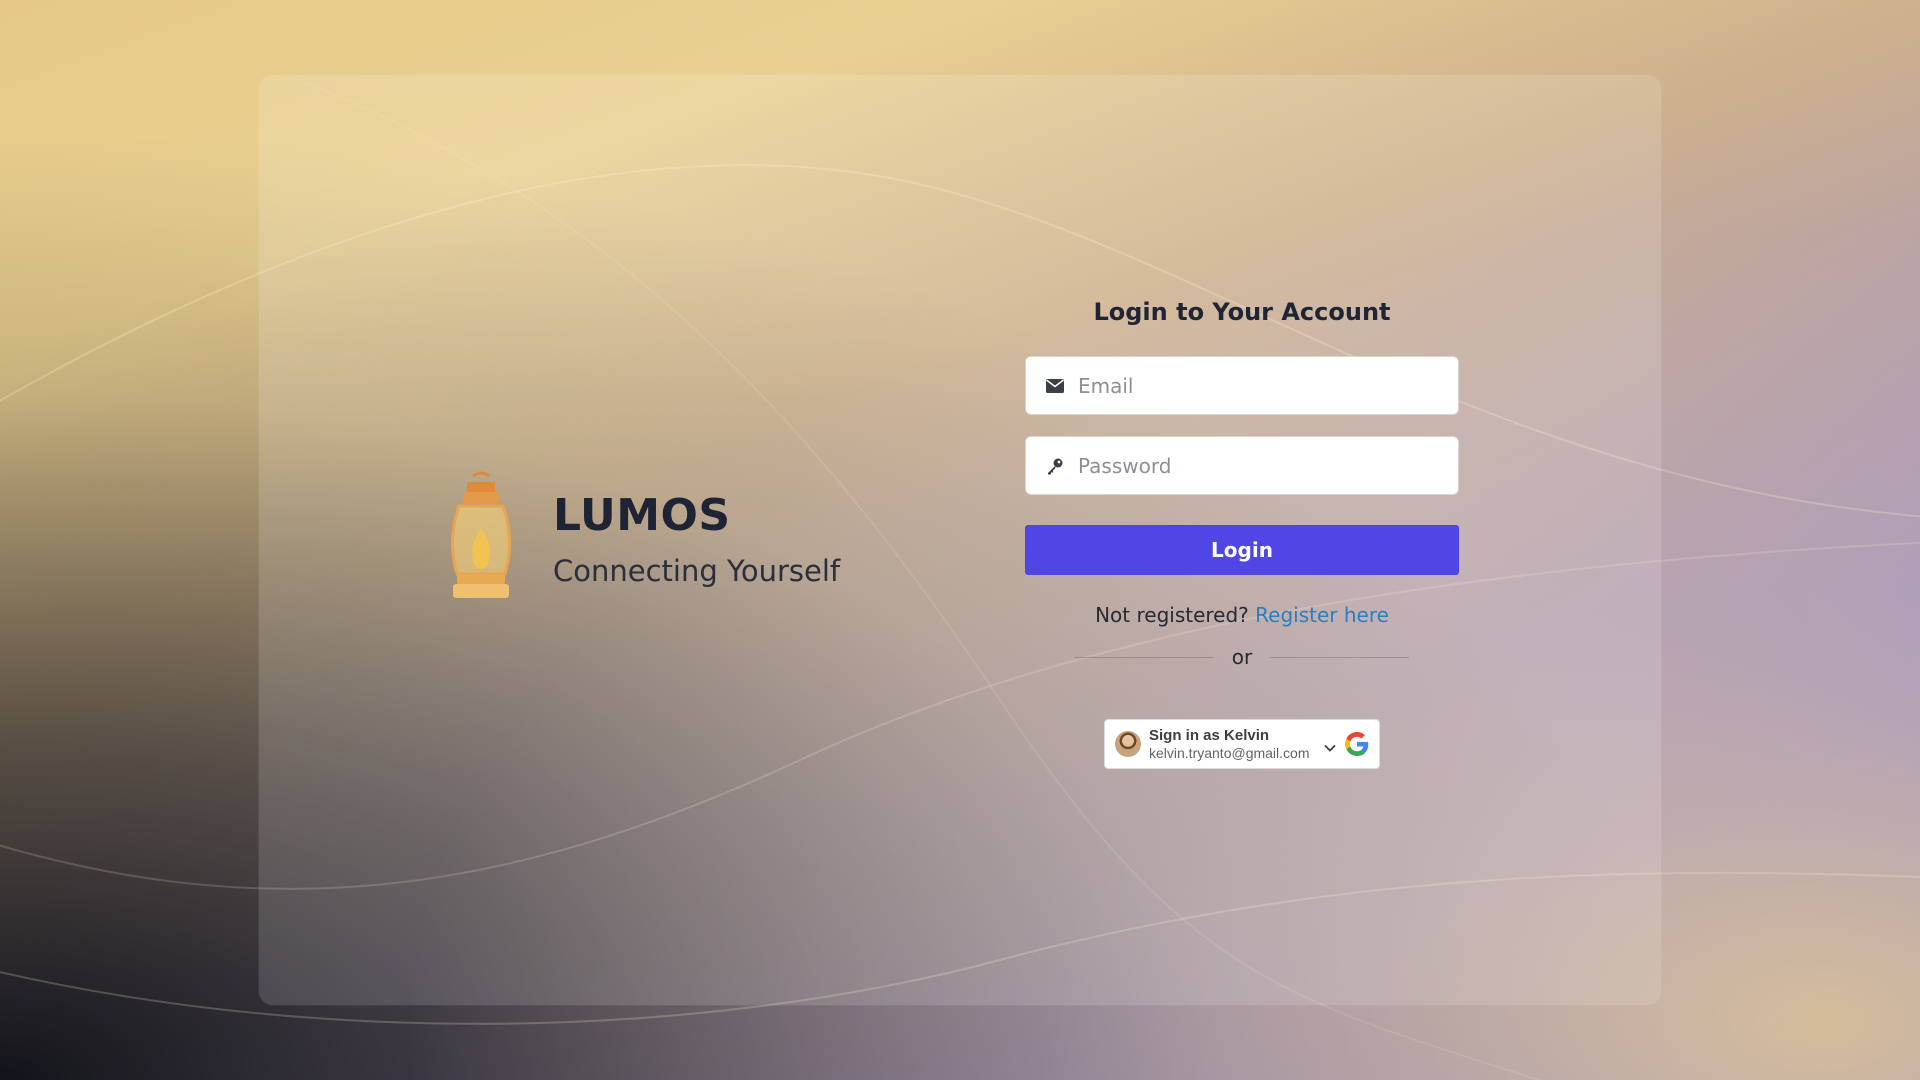 This screenshot has width=1920, height=1080. Describe the element at coordinates (1172, 615) in the screenshot. I see `not-registered-text: Not registered?` at that location.